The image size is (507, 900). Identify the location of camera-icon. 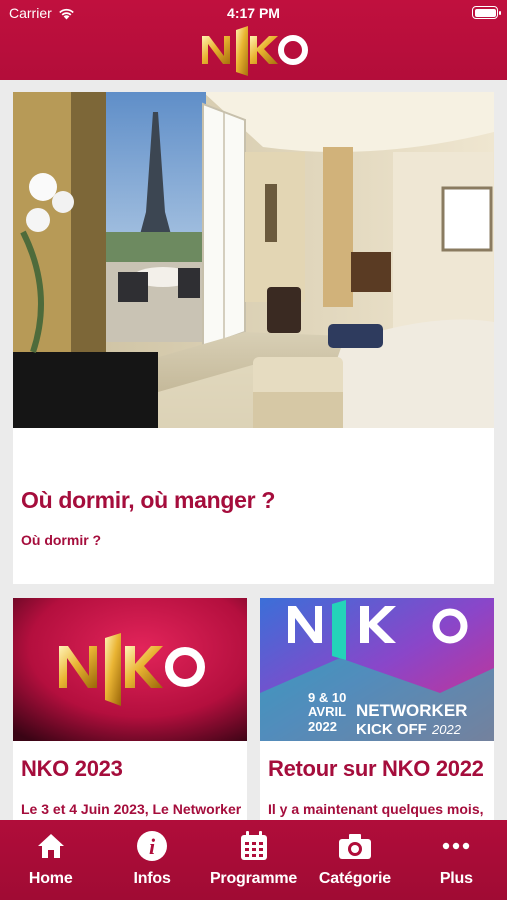
(354, 846).